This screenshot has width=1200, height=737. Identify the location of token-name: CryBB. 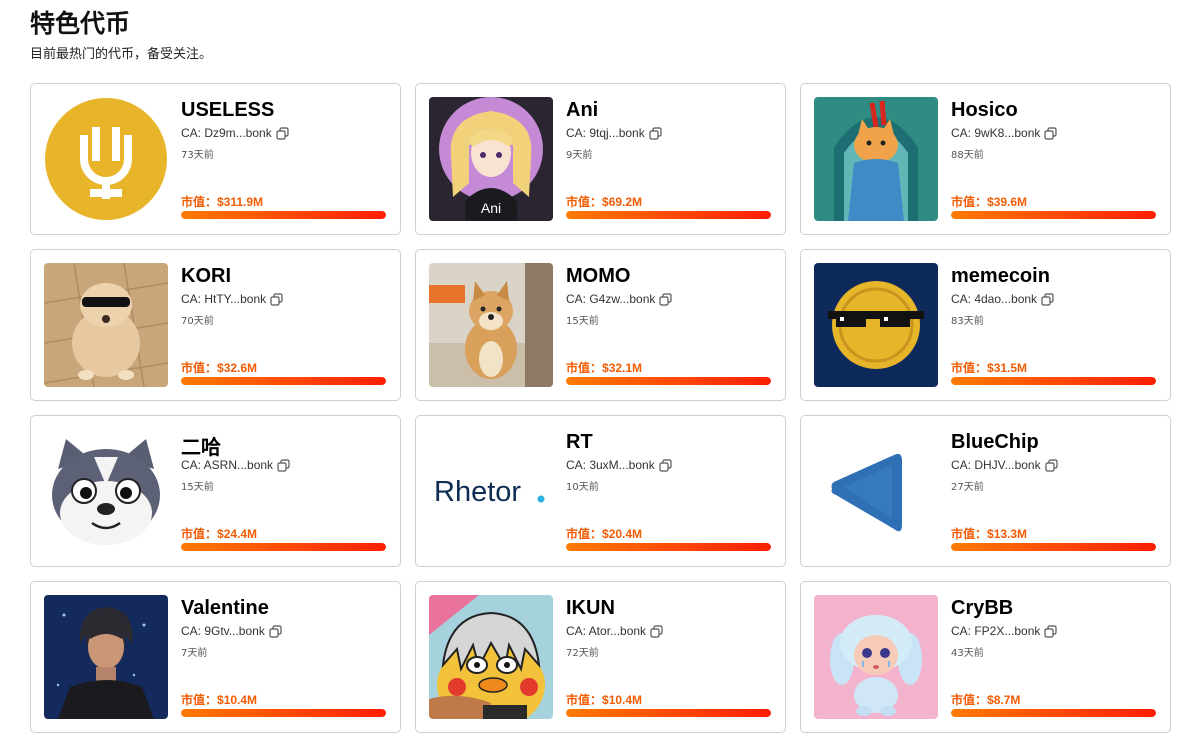
(982, 608).